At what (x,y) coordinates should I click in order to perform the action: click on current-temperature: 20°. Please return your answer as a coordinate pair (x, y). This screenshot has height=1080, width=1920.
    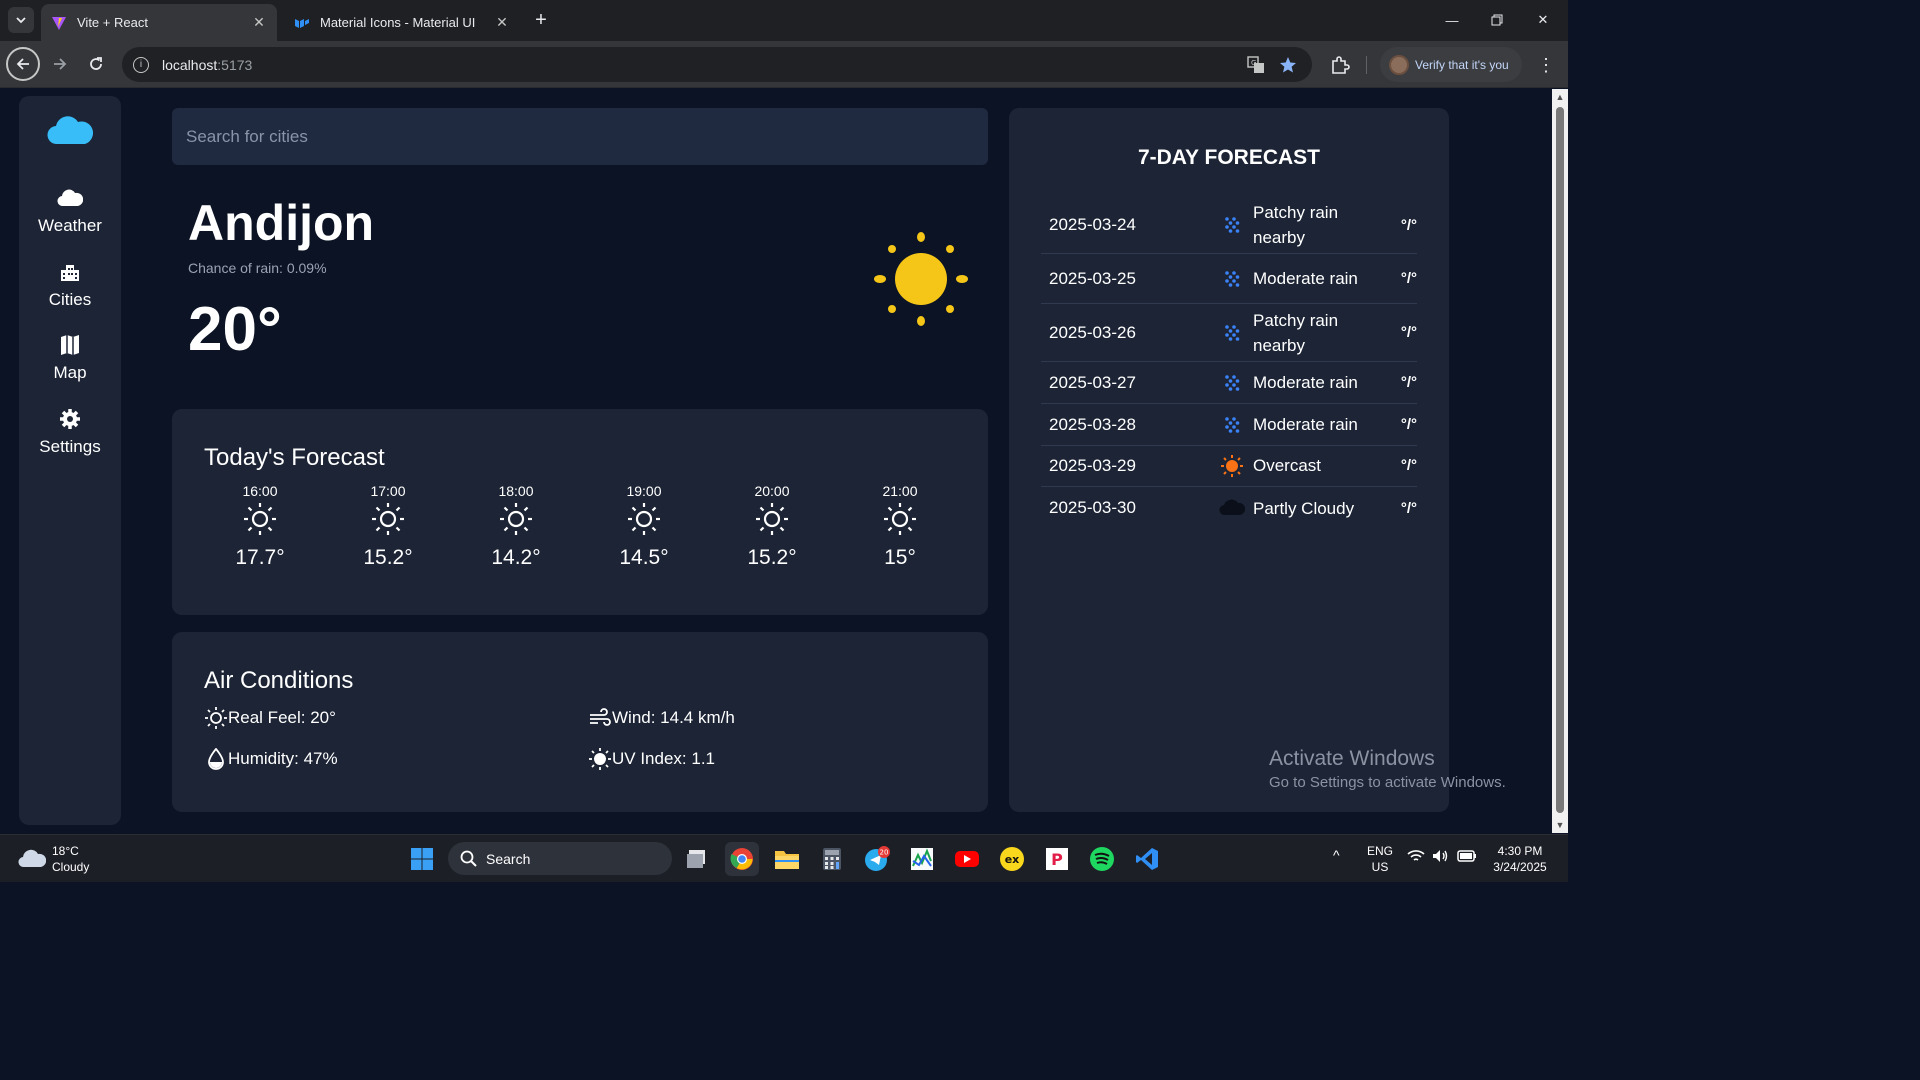
    Looking at the image, I should click on (235, 329).